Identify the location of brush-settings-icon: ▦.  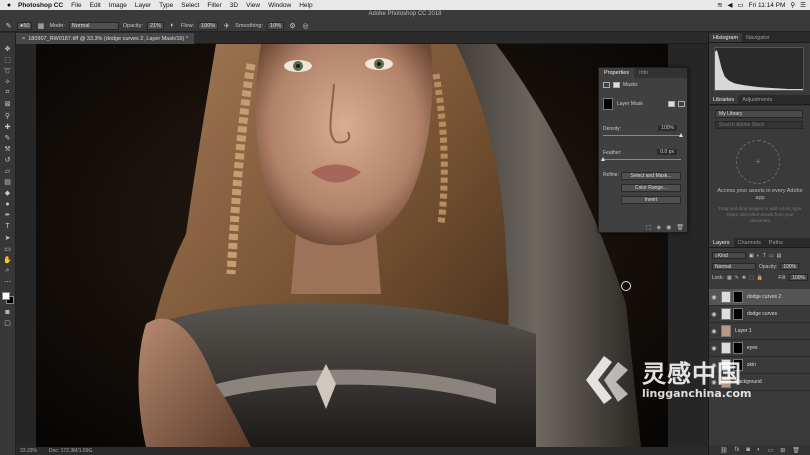
(40, 25).